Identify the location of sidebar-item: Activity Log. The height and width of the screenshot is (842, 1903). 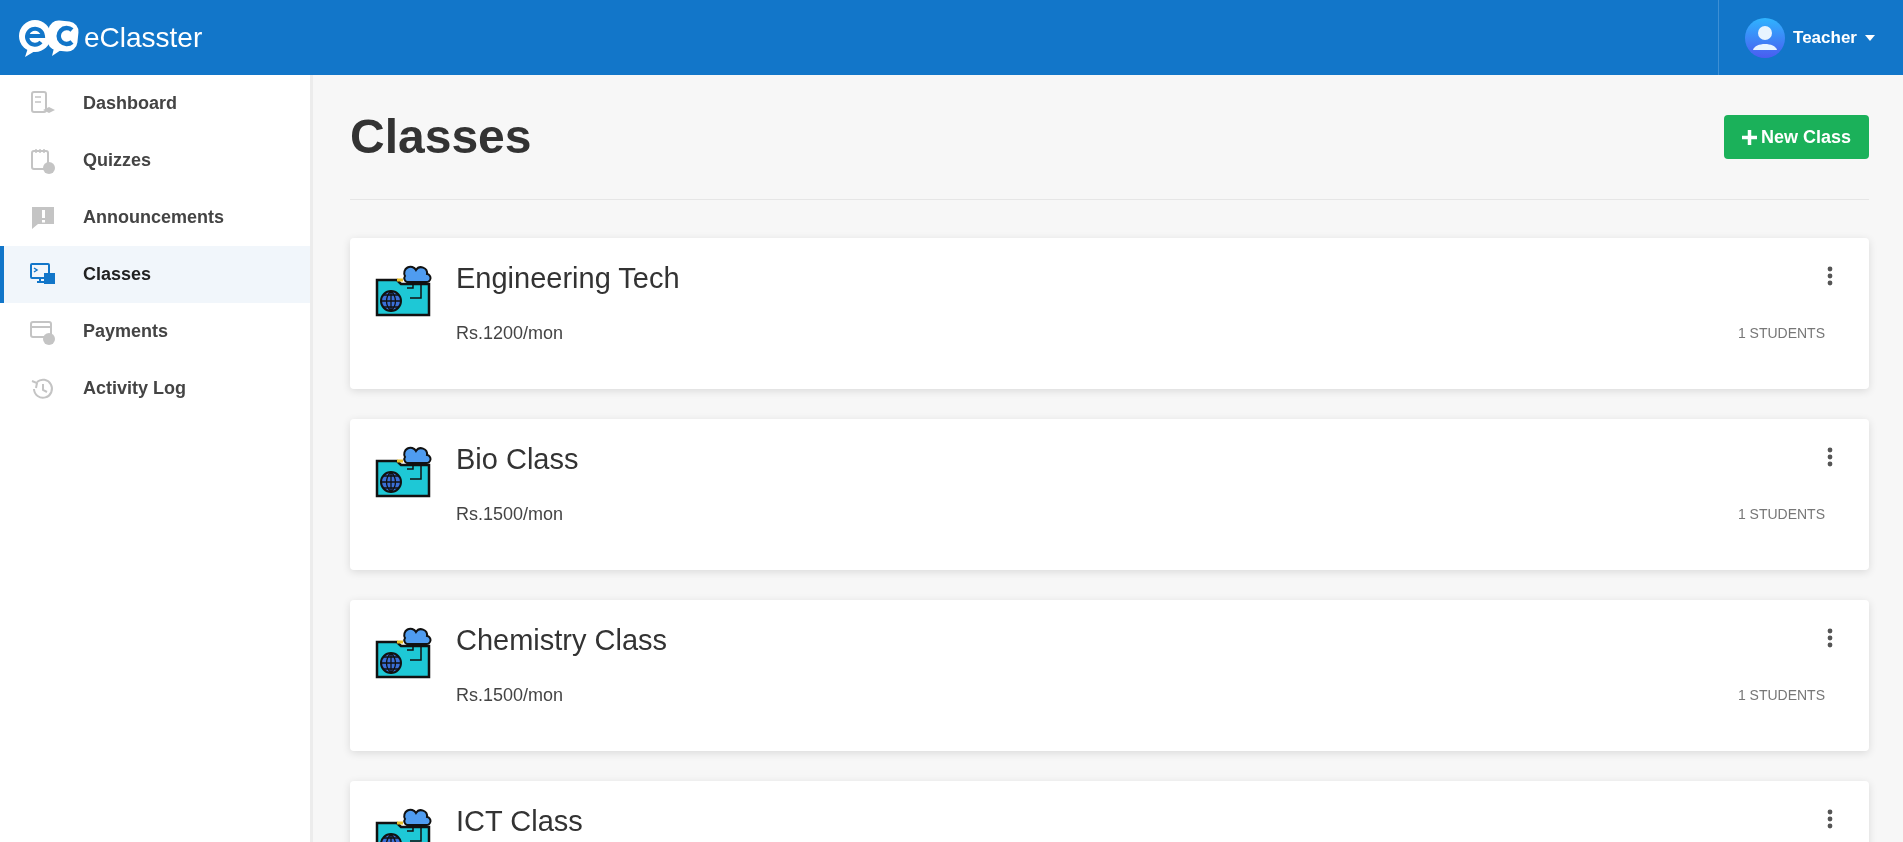
(155, 388).